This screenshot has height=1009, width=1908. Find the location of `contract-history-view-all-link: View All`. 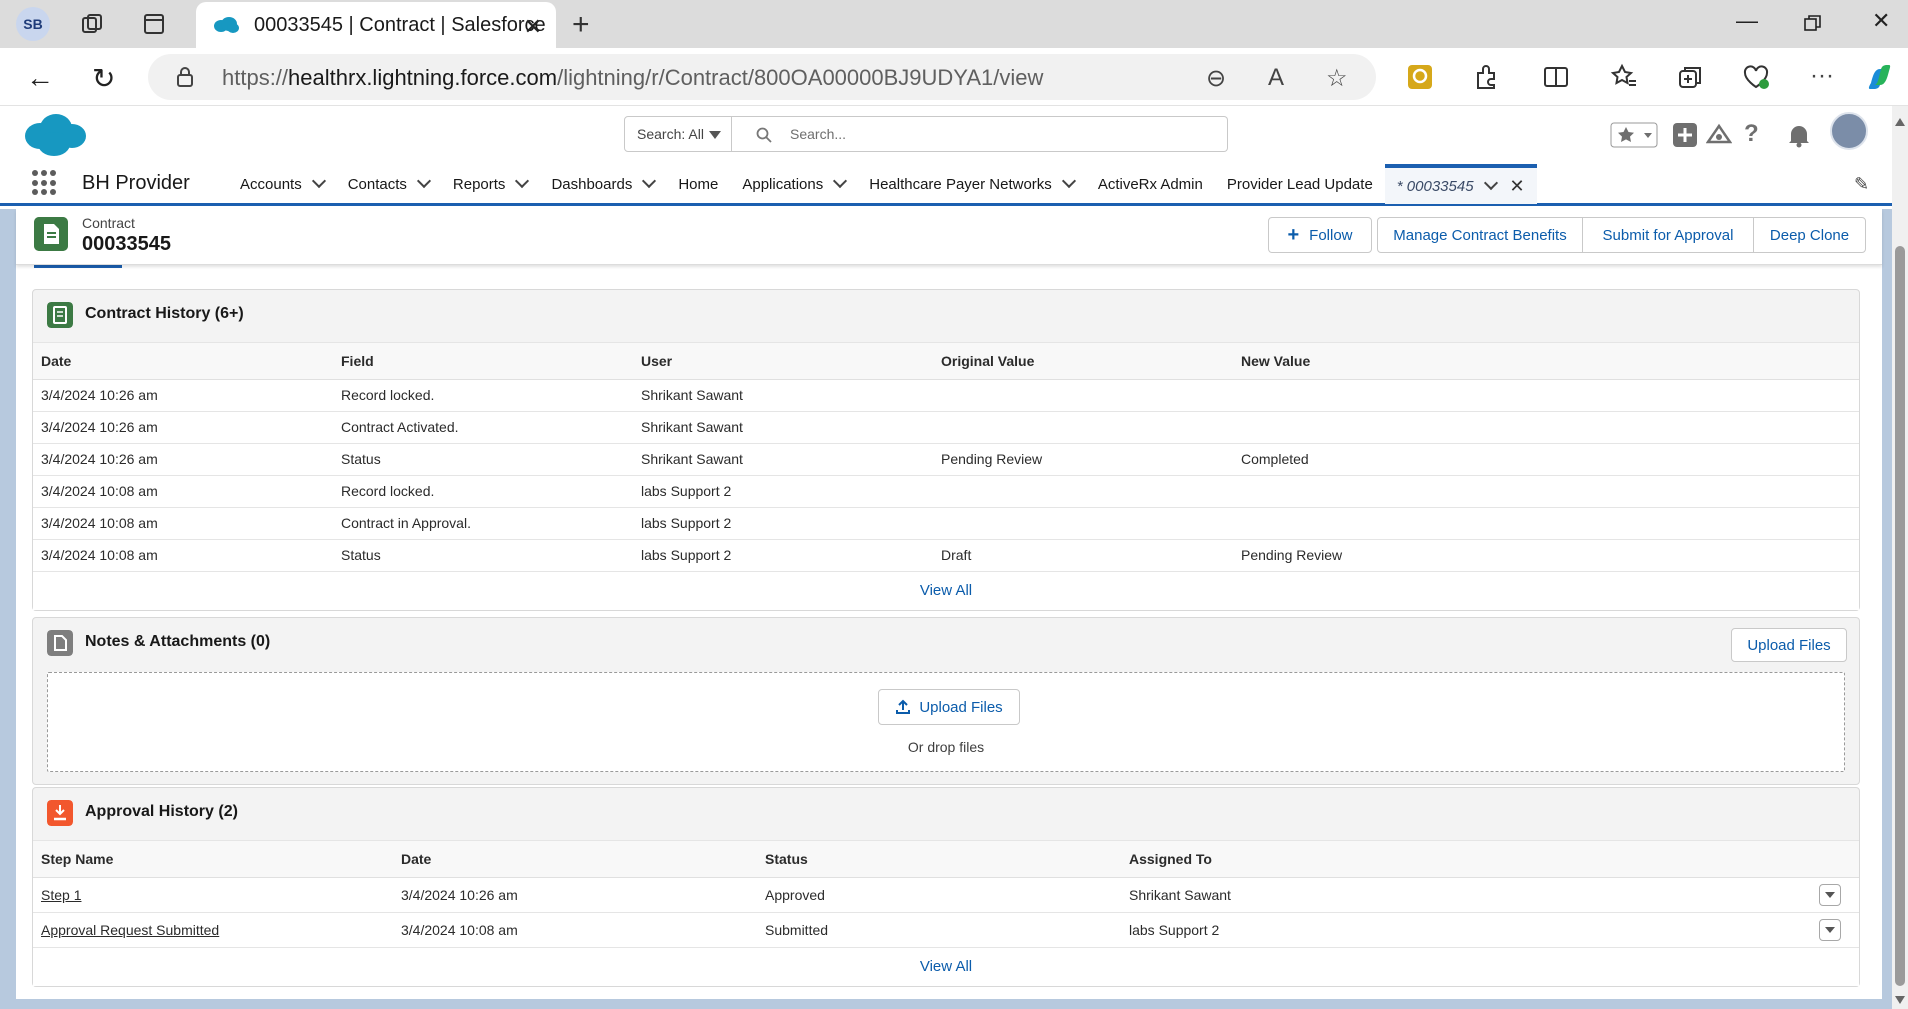

contract-history-view-all-link: View All is located at coordinates (946, 590).